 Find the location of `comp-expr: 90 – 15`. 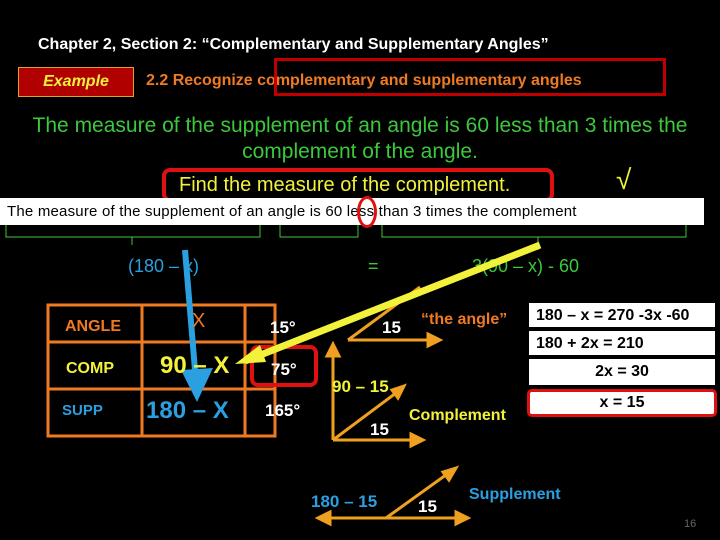

comp-expr: 90 – 15 is located at coordinates (360, 386).